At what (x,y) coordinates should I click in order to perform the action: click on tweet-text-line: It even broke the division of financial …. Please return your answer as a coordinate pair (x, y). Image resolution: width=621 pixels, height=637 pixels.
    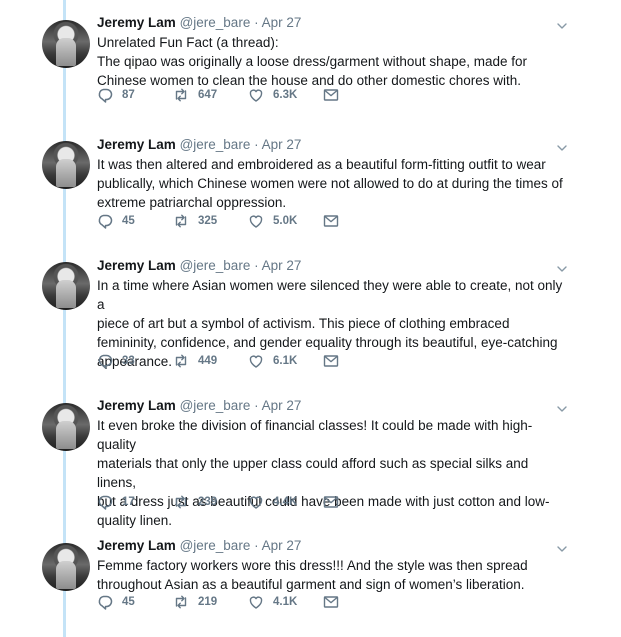
    Looking at the image, I should click on (315, 435).